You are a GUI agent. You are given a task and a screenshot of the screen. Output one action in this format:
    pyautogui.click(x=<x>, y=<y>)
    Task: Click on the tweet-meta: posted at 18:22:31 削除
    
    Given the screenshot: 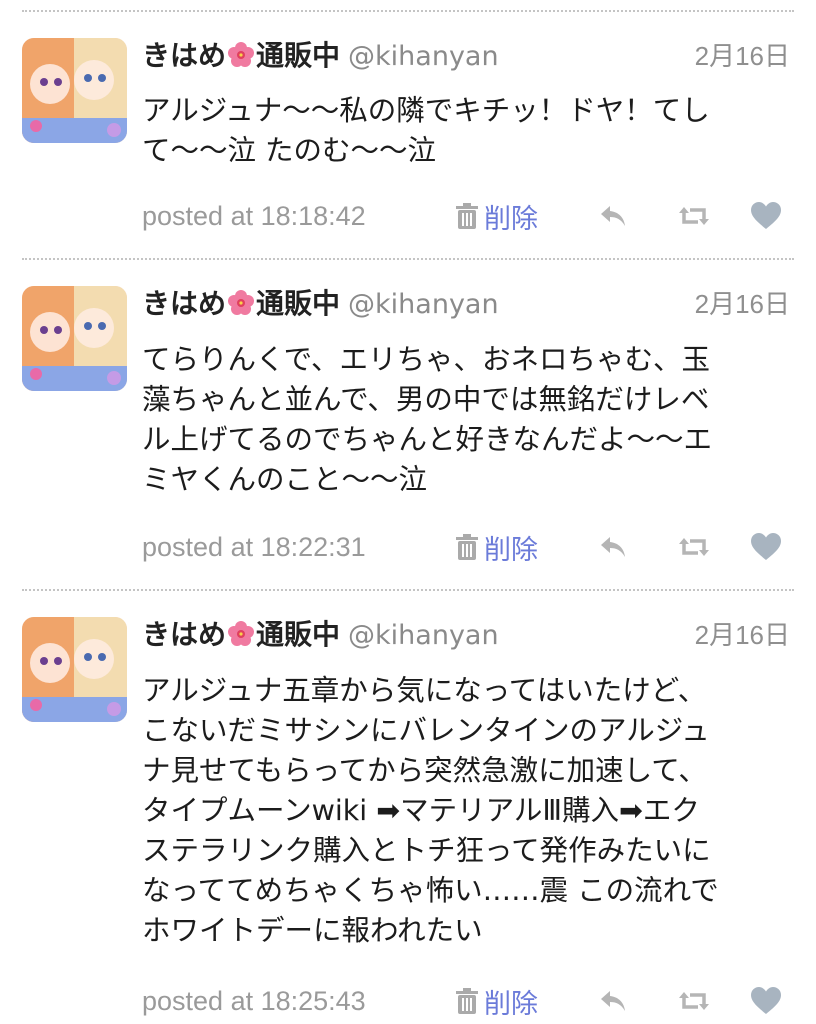 What is the action you would take?
    pyautogui.click(x=467, y=547)
    